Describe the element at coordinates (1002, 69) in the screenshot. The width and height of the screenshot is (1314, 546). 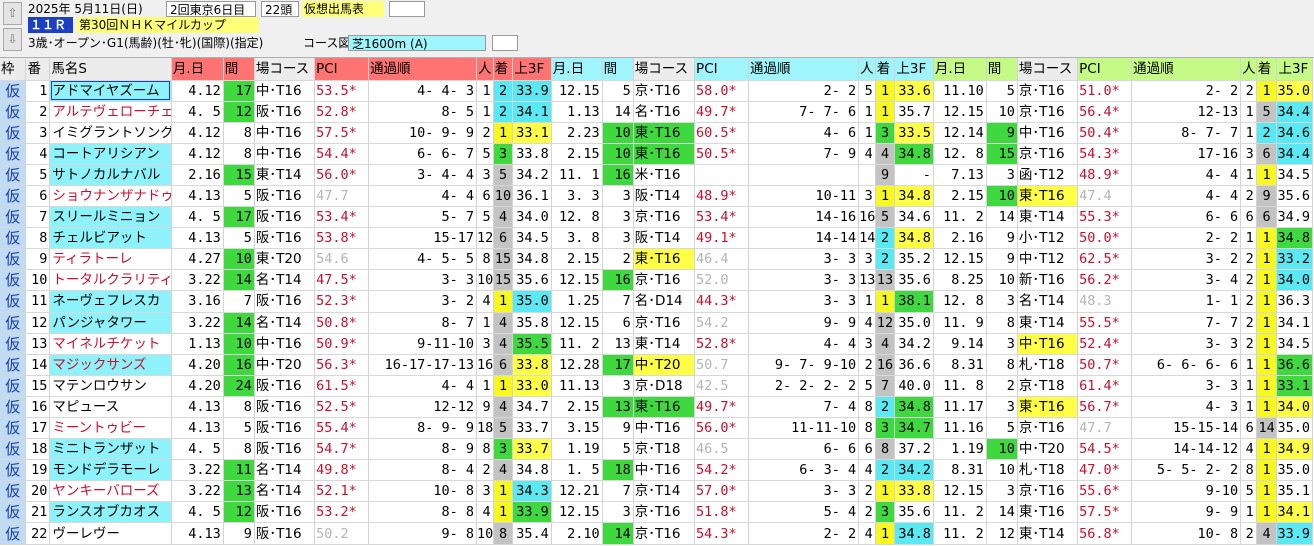
I see `header-race3-int: 間` at that location.